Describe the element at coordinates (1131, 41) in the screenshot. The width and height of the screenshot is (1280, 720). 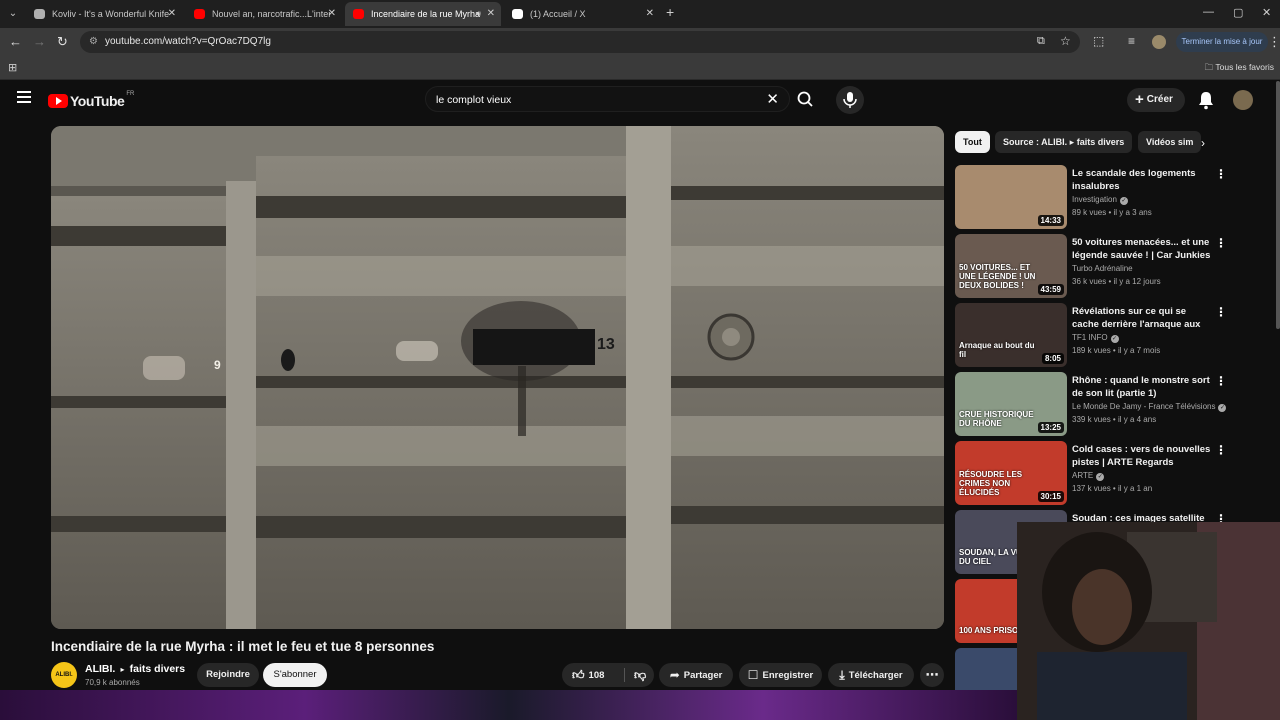
I see `reading-list-icon: ≡` at that location.